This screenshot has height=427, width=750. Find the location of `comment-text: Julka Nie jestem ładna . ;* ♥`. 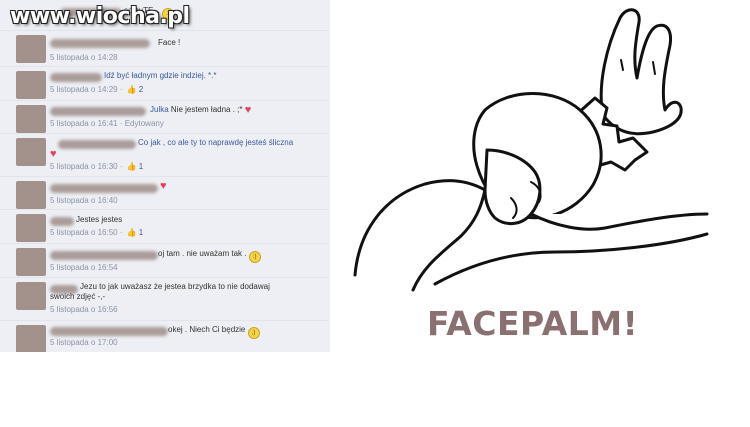

comment-text: Julka Nie jestem ładna . ;* ♥ is located at coordinates (200, 110).